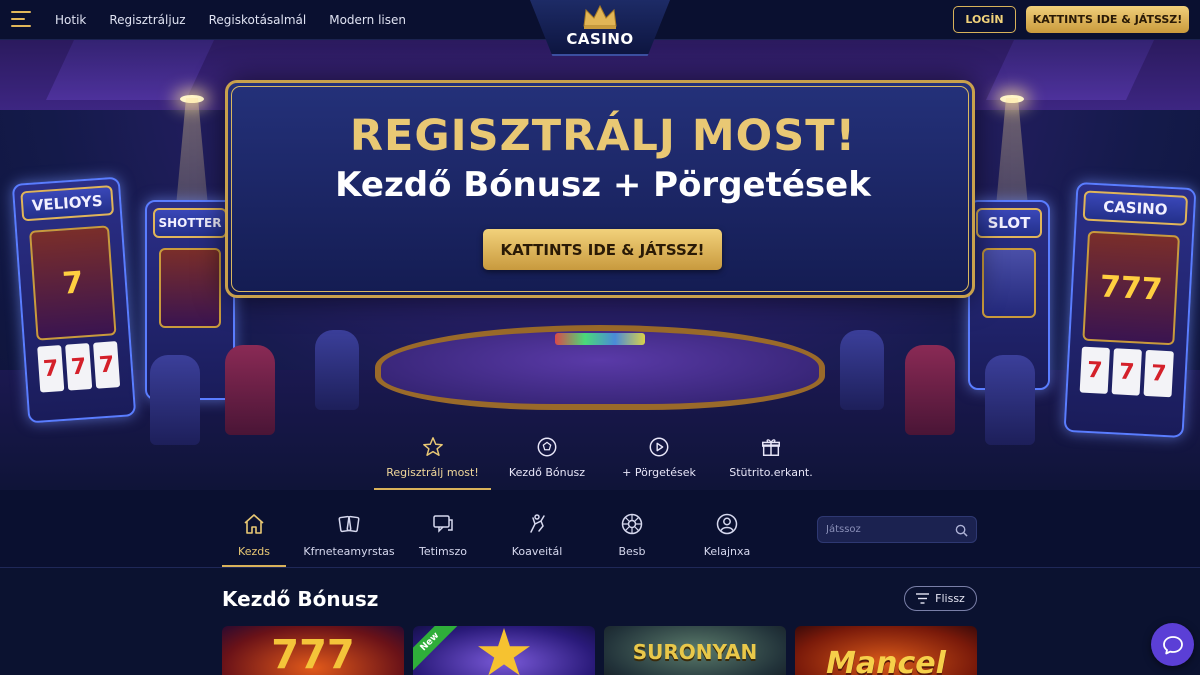 This screenshot has width=1200, height=675. Describe the element at coordinates (547, 461) in the screenshot. I see `tab-welcome-bonus: Kezdő Bónusz` at that location.